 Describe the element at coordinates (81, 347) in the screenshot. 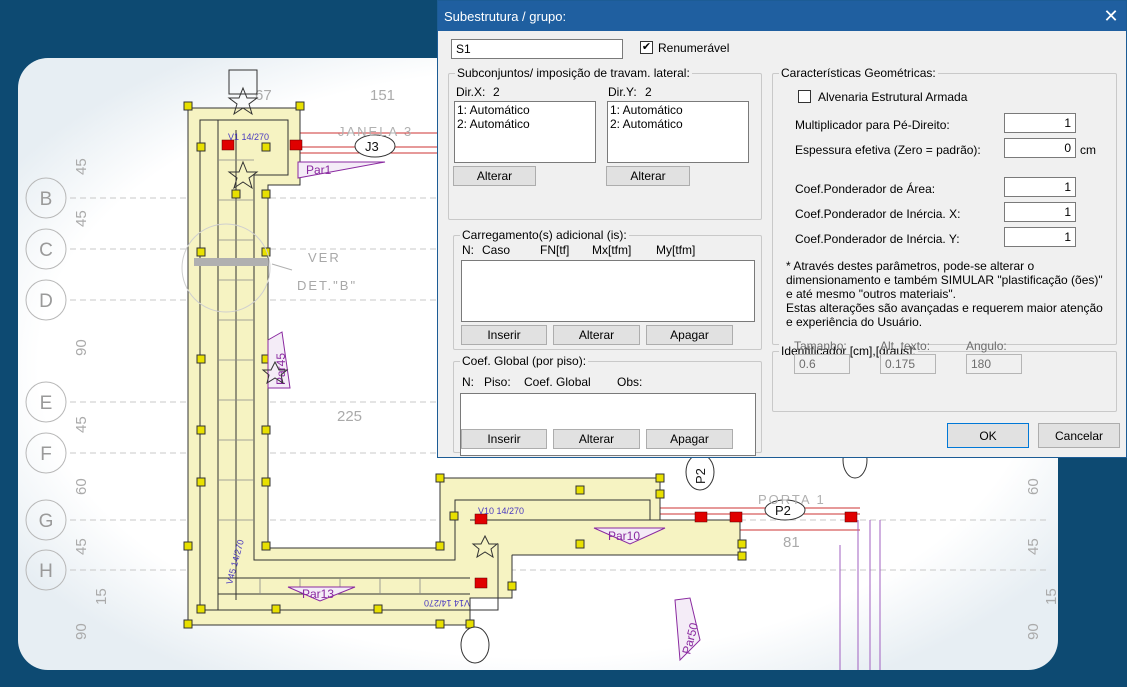

I see `dim-left-3: 90` at that location.